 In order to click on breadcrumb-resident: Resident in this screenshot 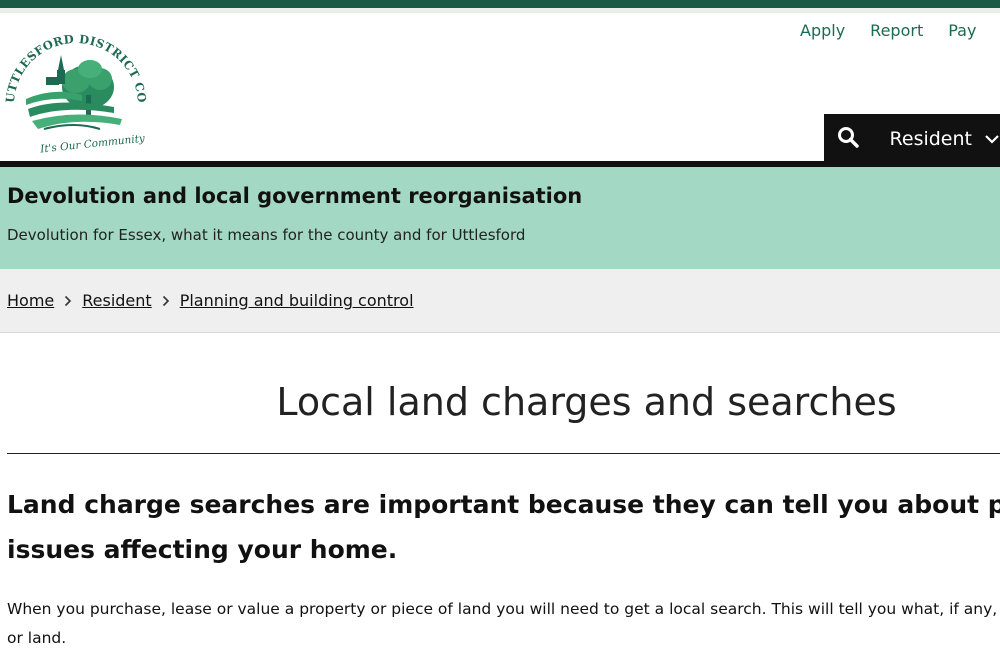, I will do `click(116, 300)`.